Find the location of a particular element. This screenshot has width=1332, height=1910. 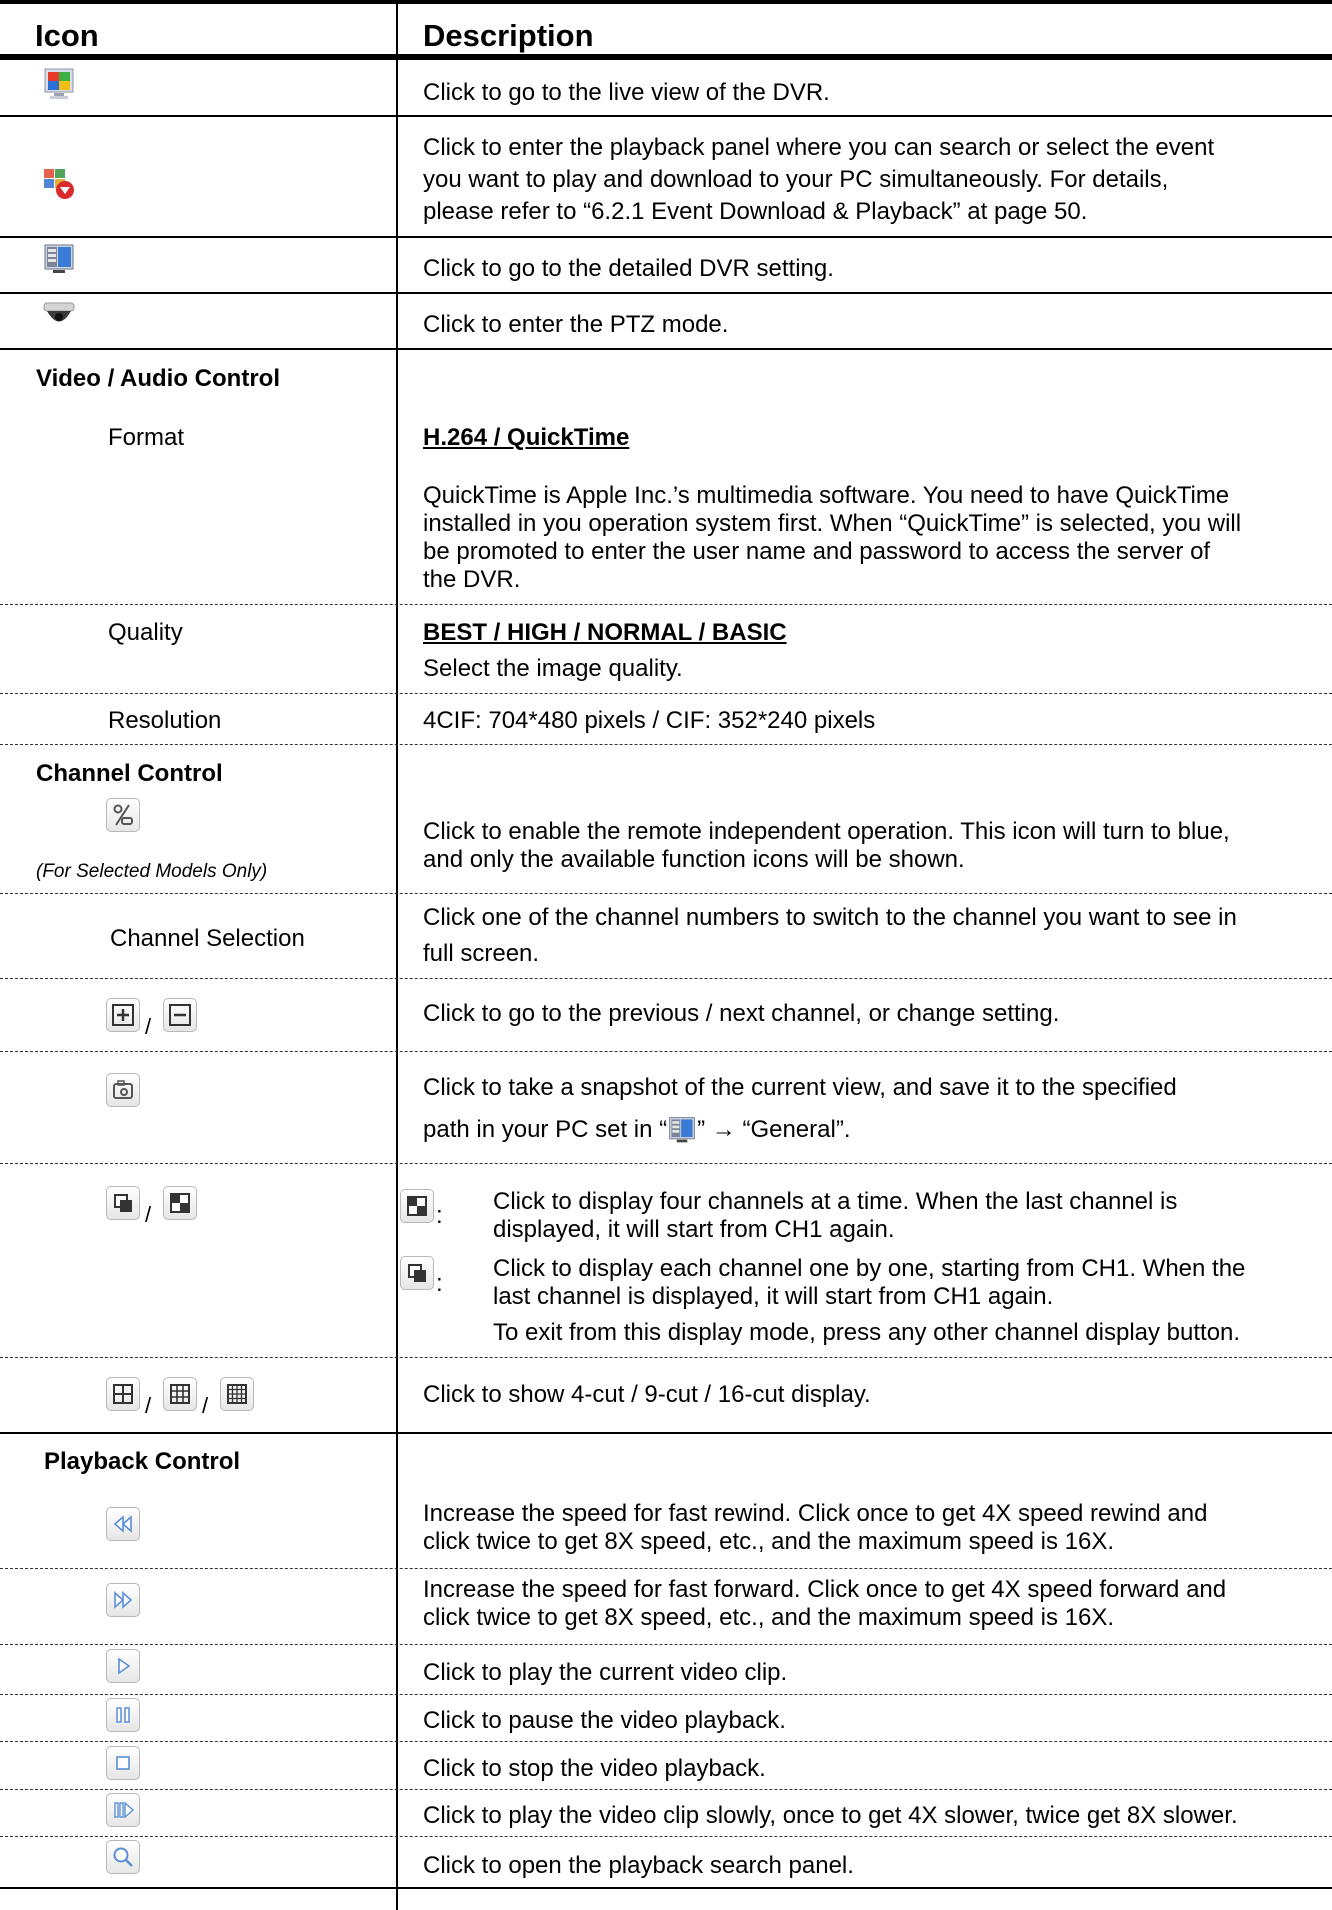

resolution-label: Resolution is located at coordinates (165, 720).